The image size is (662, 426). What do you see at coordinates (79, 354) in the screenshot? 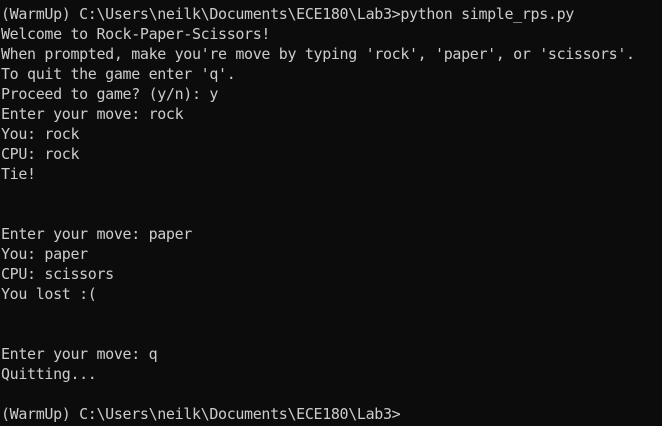
I see `output-line: Enter your move: q` at bounding box center [79, 354].